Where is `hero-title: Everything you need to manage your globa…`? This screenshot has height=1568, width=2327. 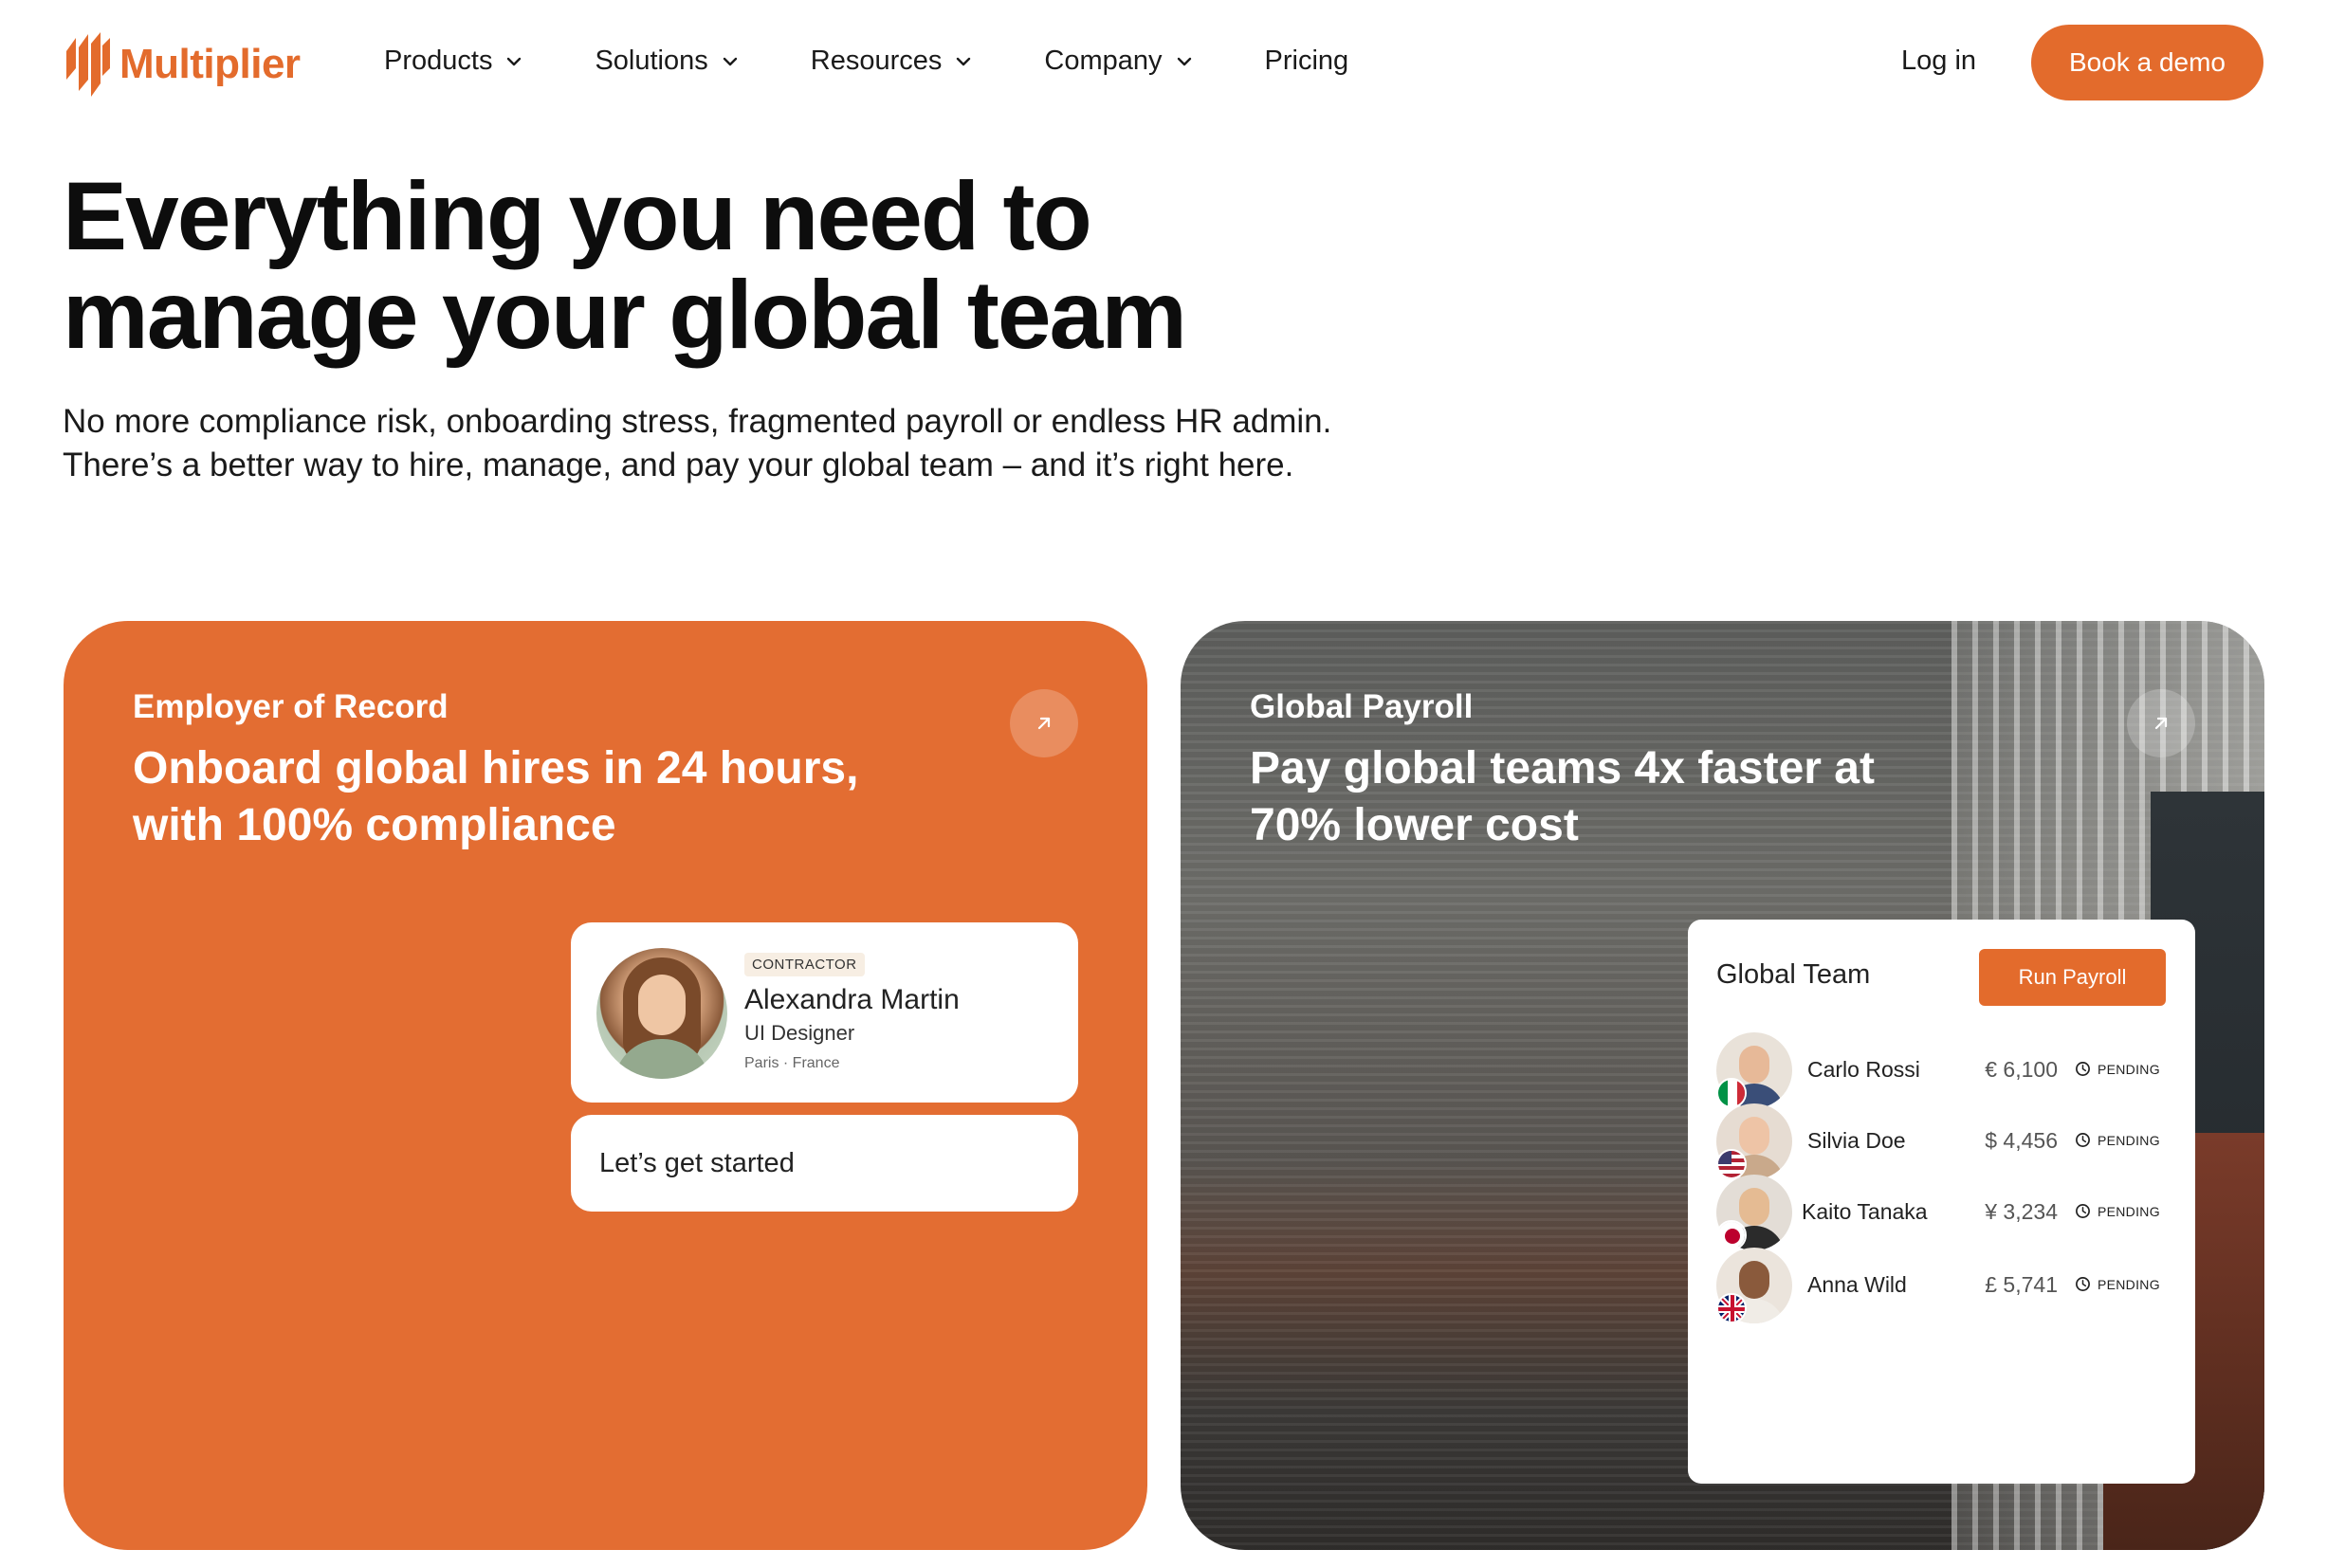 hero-title: Everything you need to manage your globa… is located at coordinates (726, 265).